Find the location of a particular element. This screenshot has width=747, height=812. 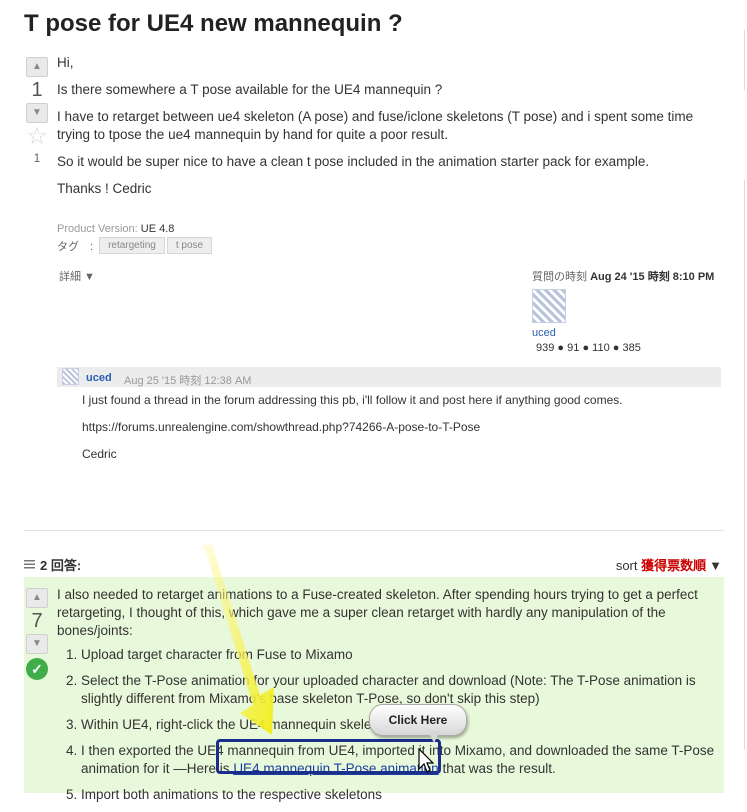

answer-vote-count: 7 is located at coordinates (37, 621).